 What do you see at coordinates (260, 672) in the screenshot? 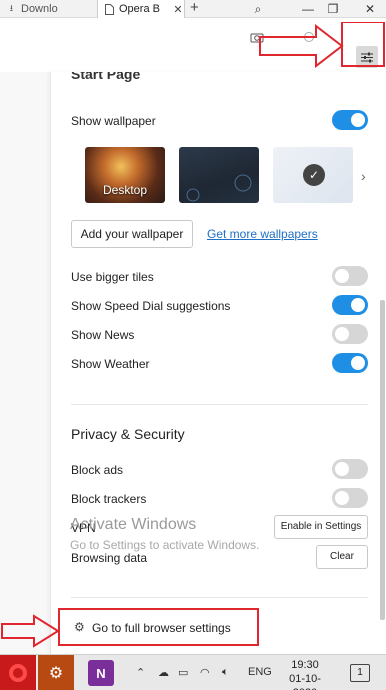
I see `language-indicator: ENG` at bounding box center [260, 672].